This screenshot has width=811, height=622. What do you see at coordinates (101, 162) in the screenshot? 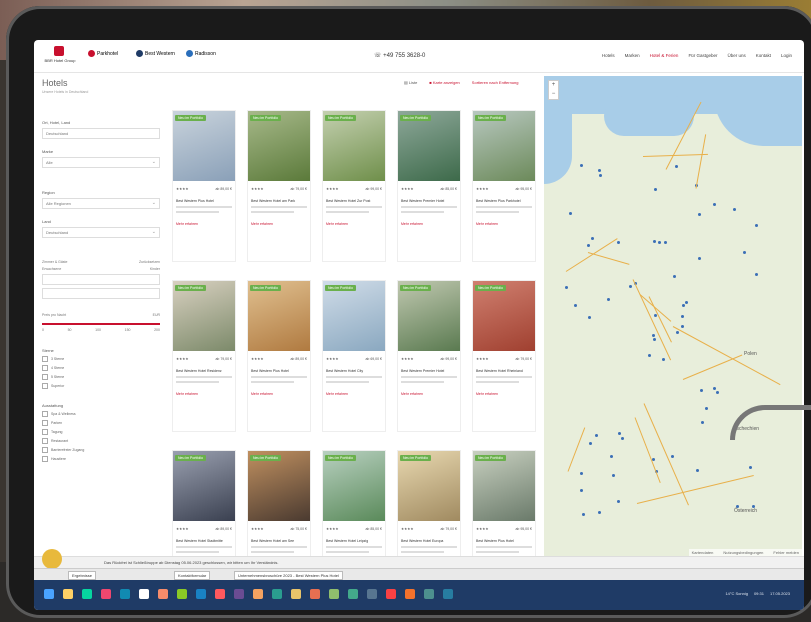
I see `brand-select: Alle ⌄` at bounding box center [101, 162].